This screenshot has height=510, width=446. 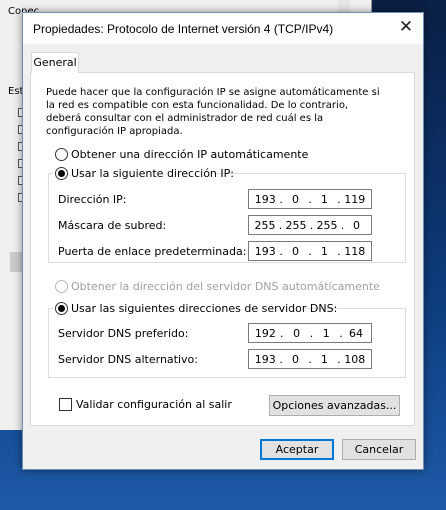 I want to click on tab-general: General, so click(x=55, y=62).